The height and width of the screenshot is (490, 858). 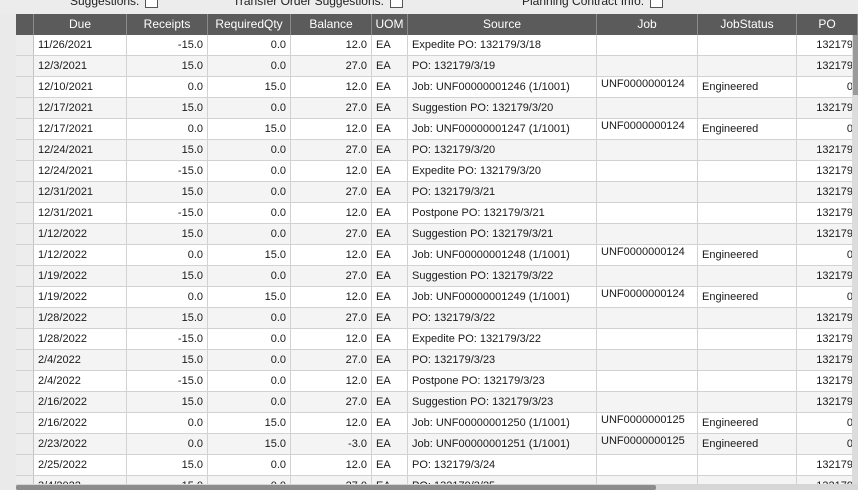 What do you see at coordinates (336, 487) in the screenshot?
I see `horizontal-scroll-thumb` at bounding box center [336, 487].